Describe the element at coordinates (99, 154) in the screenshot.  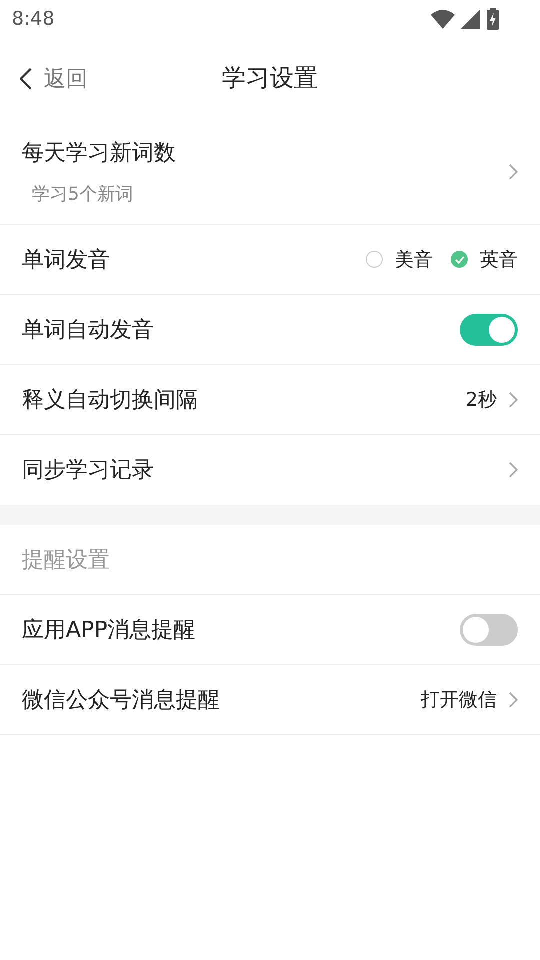
I see `setting-label: 每天学习新词数` at that location.